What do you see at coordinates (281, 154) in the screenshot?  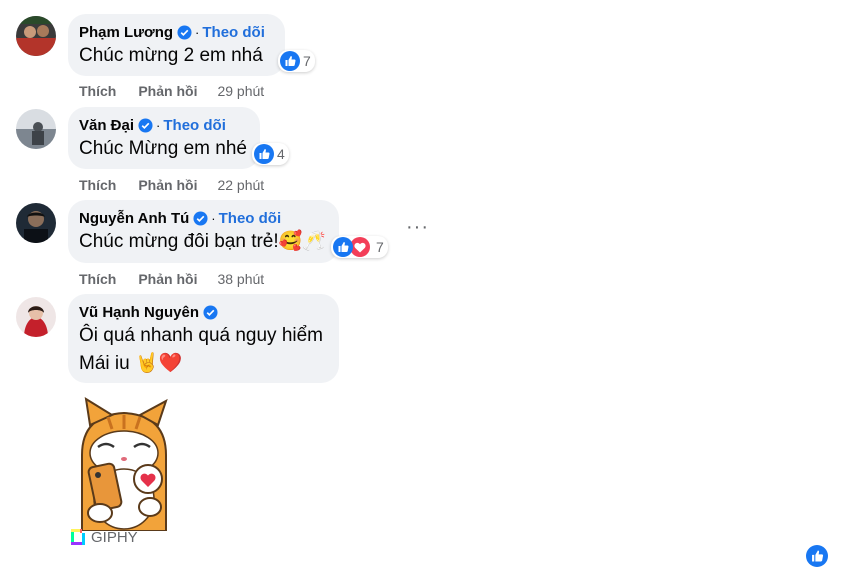 I see `reaction-count: 4` at bounding box center [281, 154].